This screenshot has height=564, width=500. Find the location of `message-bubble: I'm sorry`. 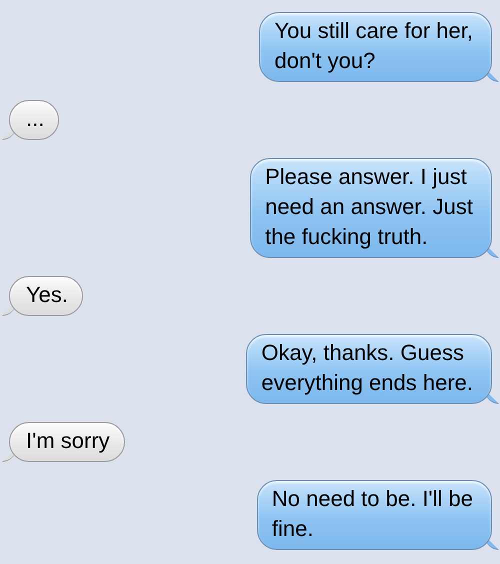

message-bubble: I'm sorry is located at coordinates (67, 442).